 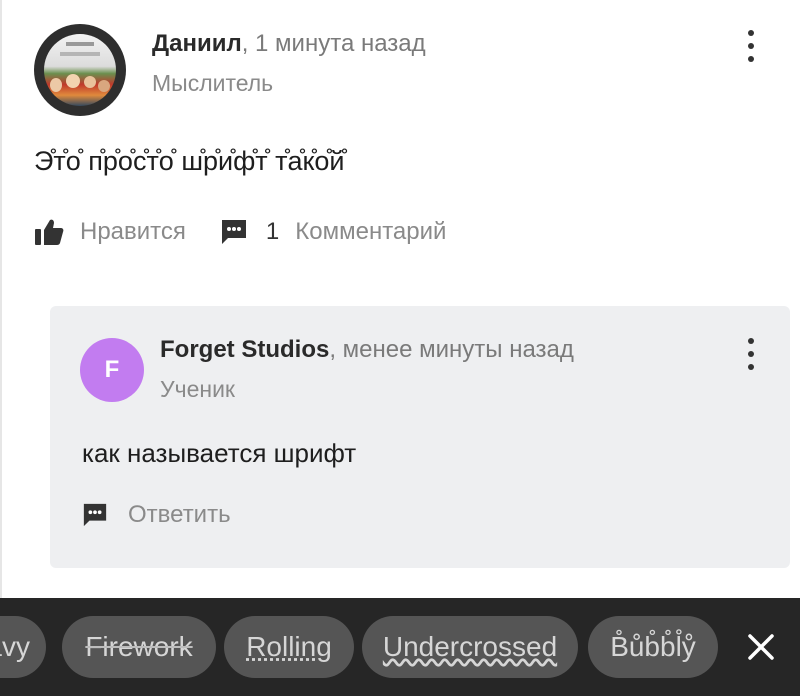 What do you see at coordinates (451, 349) in the screenshot?
I see `reply-time: , менее минуты назад` at bounding box center [451, 349].